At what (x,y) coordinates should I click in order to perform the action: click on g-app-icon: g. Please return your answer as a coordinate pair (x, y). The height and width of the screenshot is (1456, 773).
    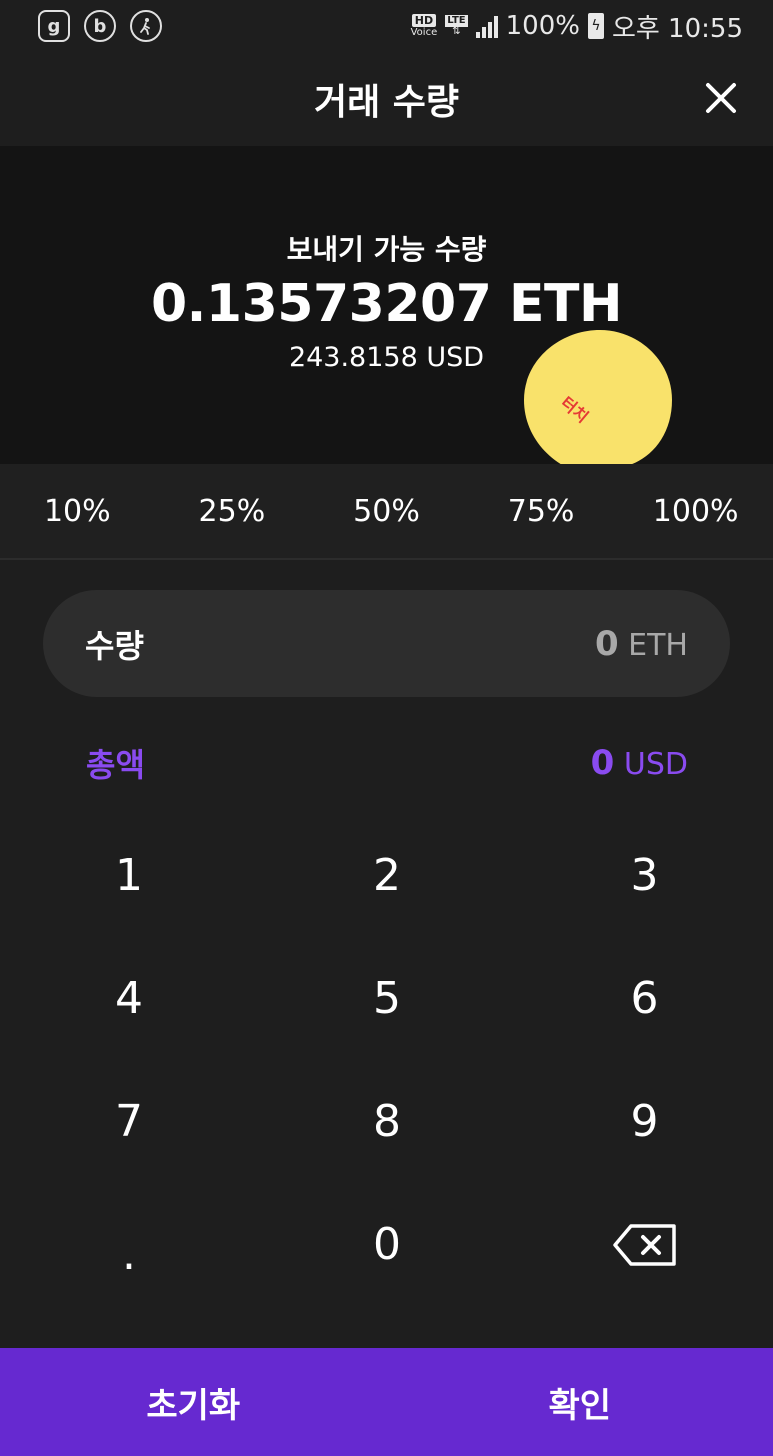
    Looking at the image, I should click on (54, 26).